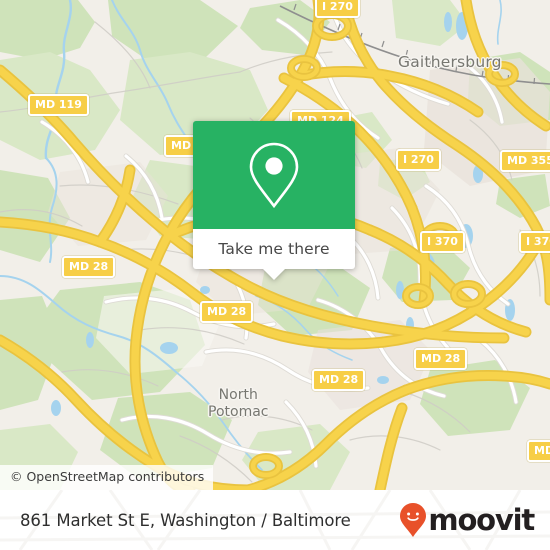  I want to click on location-popup-card: Take me there, so click(274, 200).